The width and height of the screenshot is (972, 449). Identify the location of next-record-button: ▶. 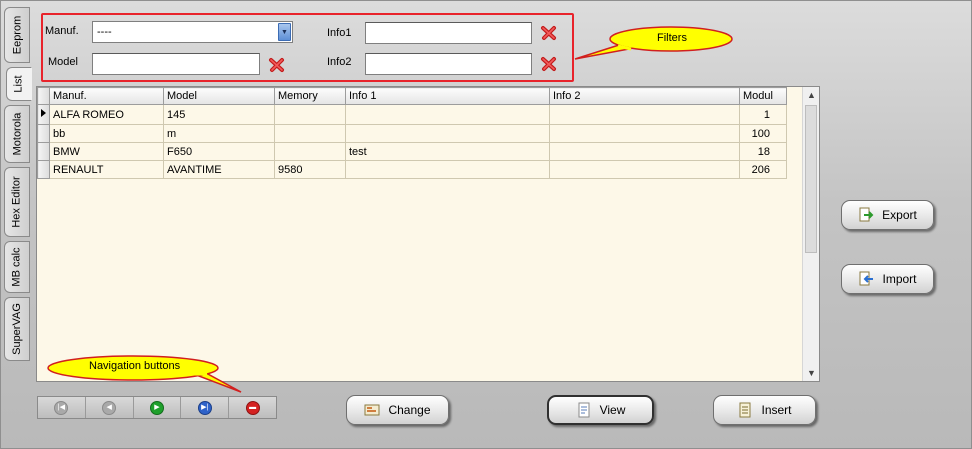
(157, 407).